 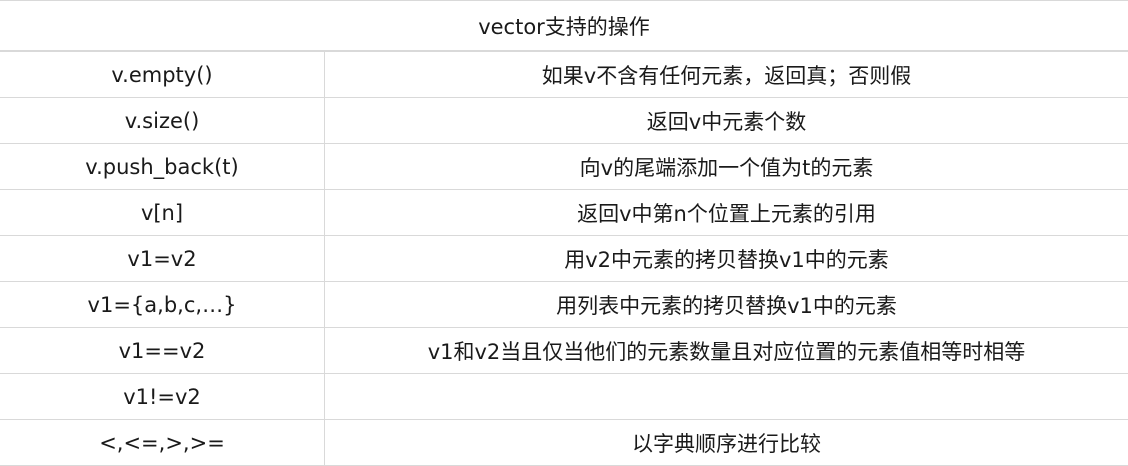 What do you see at coordinates (162, 120) in the screenshot?
I see `operation-cell: v.size()` at bounding box center [162, 120].